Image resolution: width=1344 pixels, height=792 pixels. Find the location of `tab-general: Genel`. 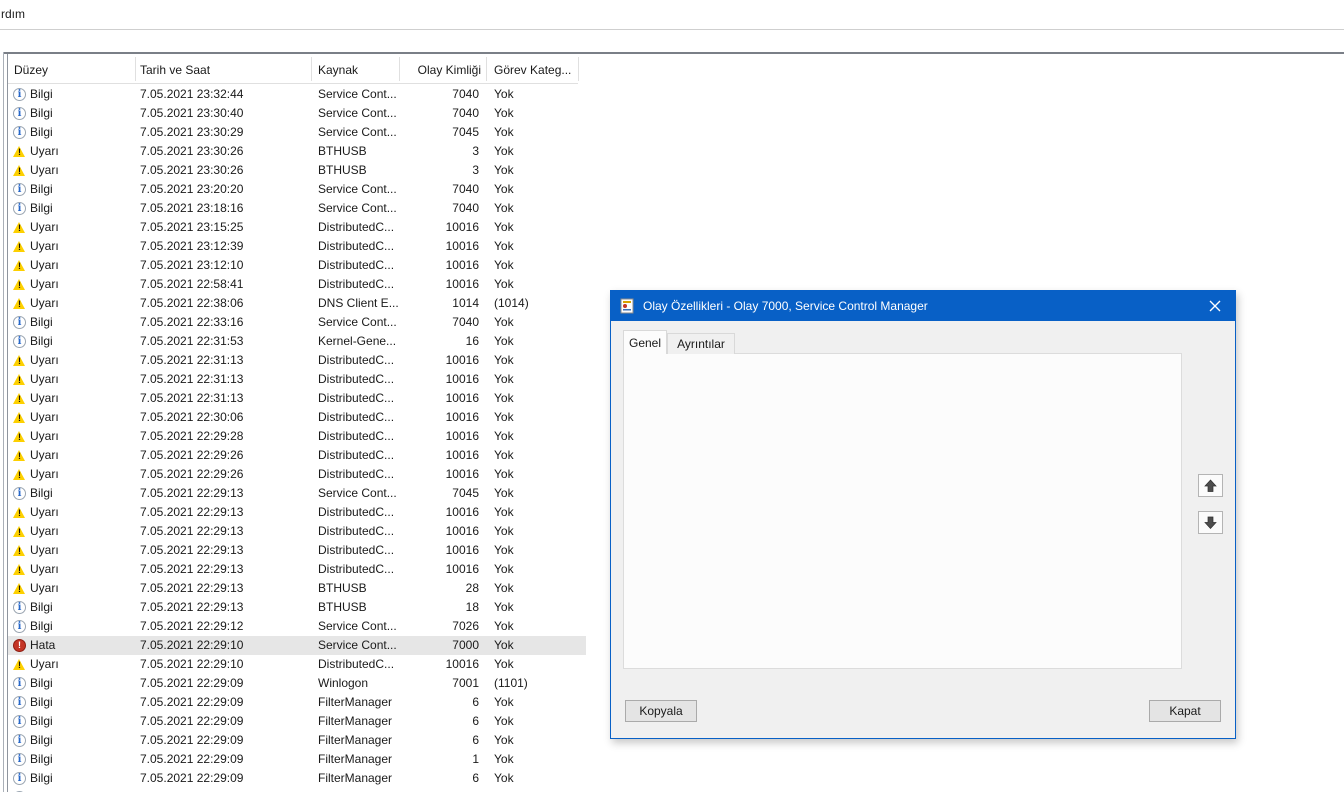

tab-general: Genel is located at coordinates (645, 342).